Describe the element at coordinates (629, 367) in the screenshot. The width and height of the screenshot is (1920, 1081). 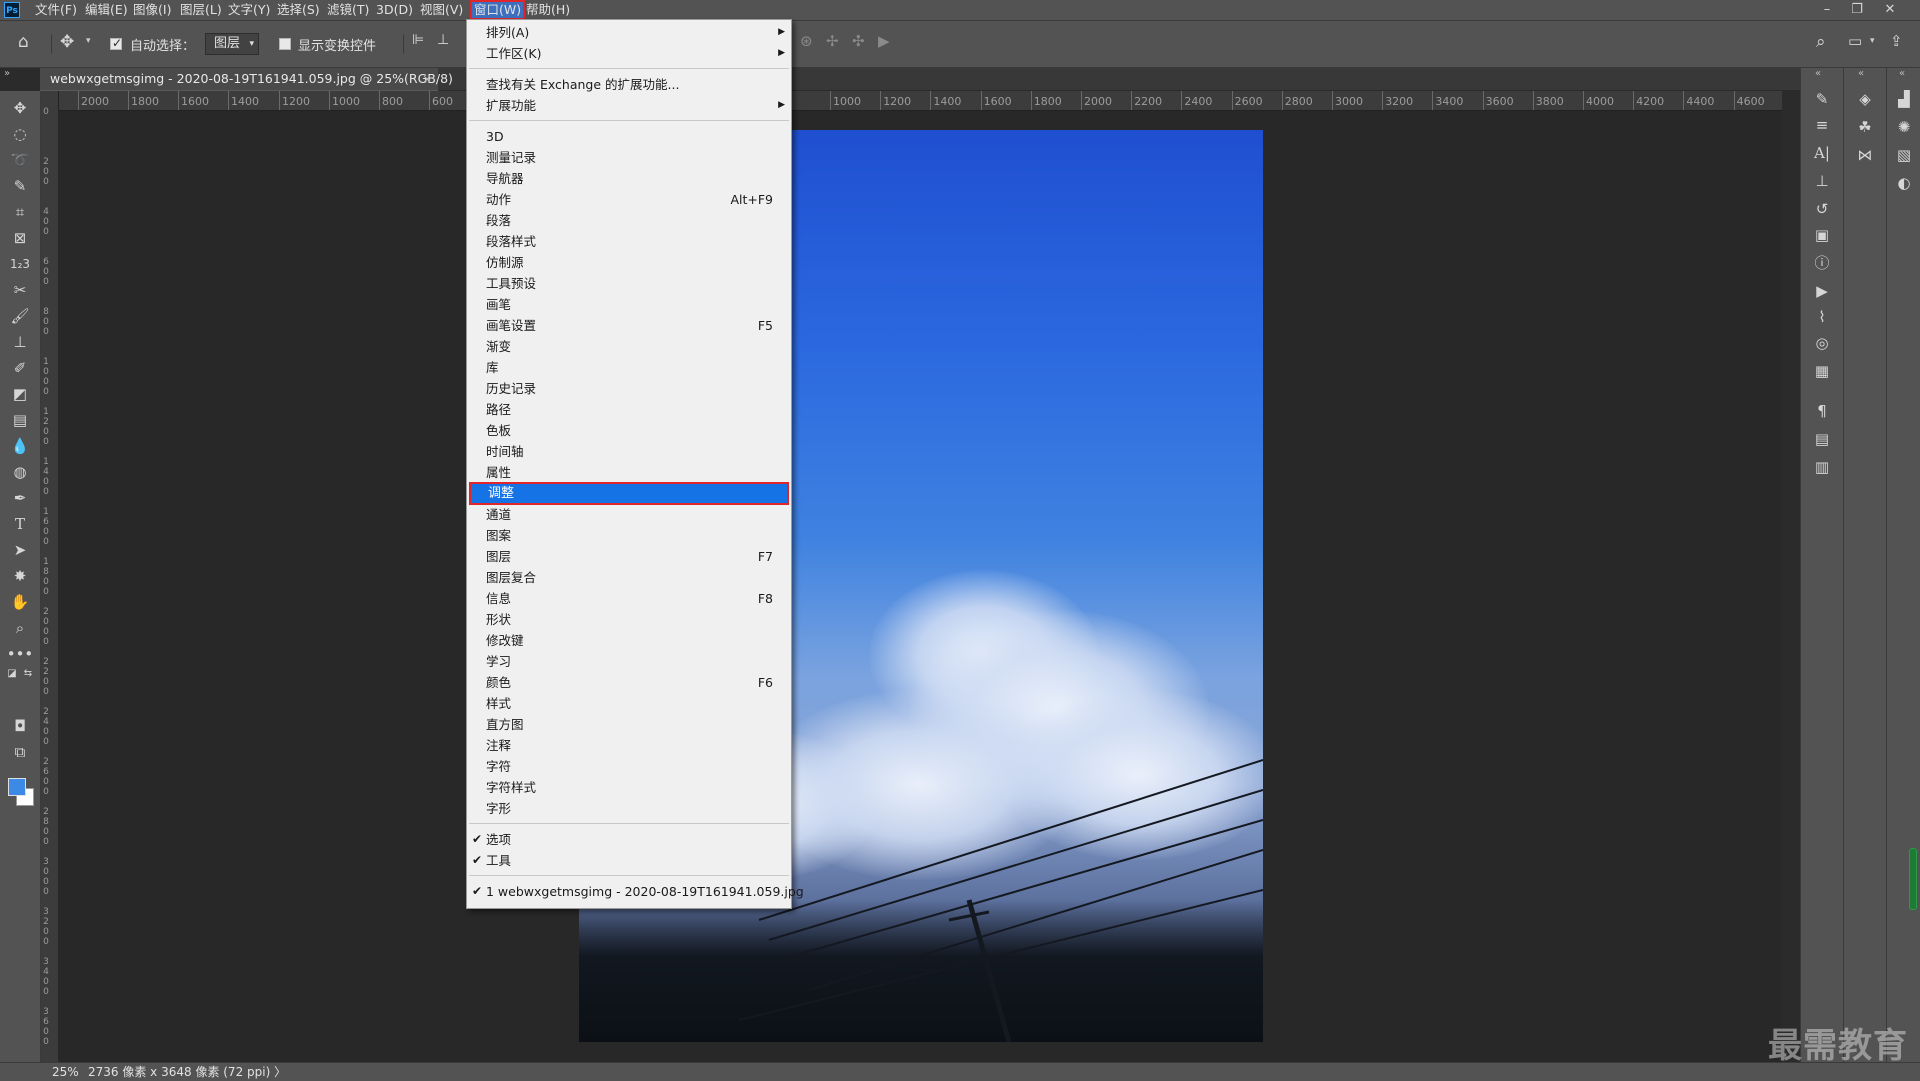
I see `menu-item-17: 库` at that location.